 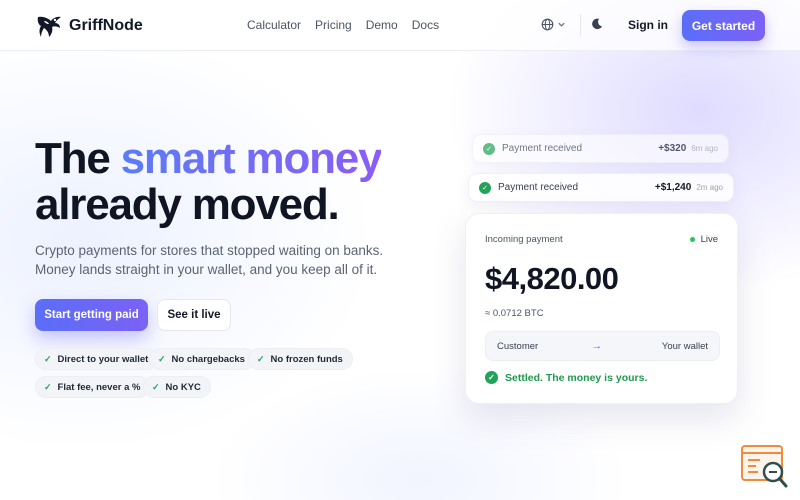 I want to click on feature-chip: ✓ No frozen funds, so click(x=300, y=359).